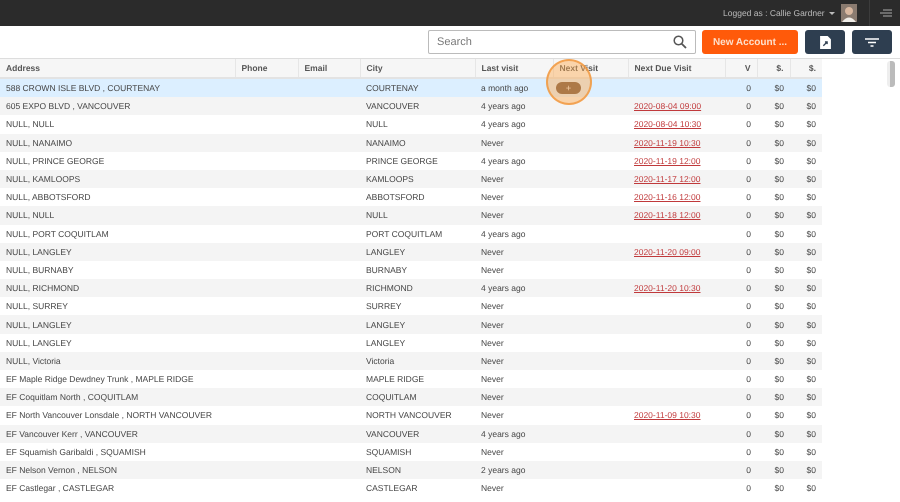 This screenshot has height=502, width=900. Describe the element at coordinates (57, 233) in the screenshot. I see `table-cell: NULL, PORT COQUITLAM` at that location.